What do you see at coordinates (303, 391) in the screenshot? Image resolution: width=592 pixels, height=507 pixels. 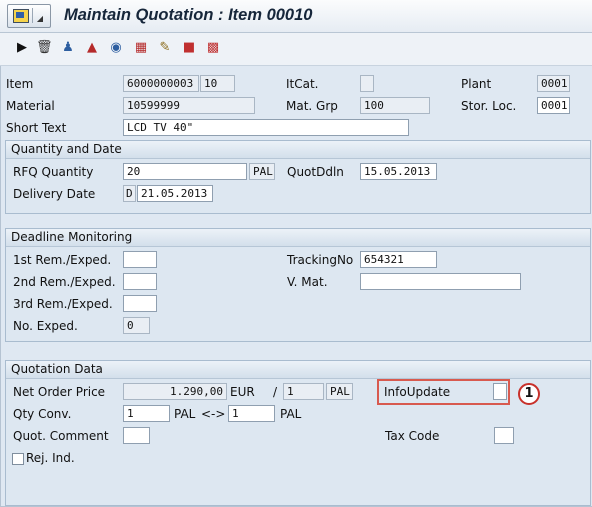 I see `price-unit-field: 1` at bounding box center [303, 391].